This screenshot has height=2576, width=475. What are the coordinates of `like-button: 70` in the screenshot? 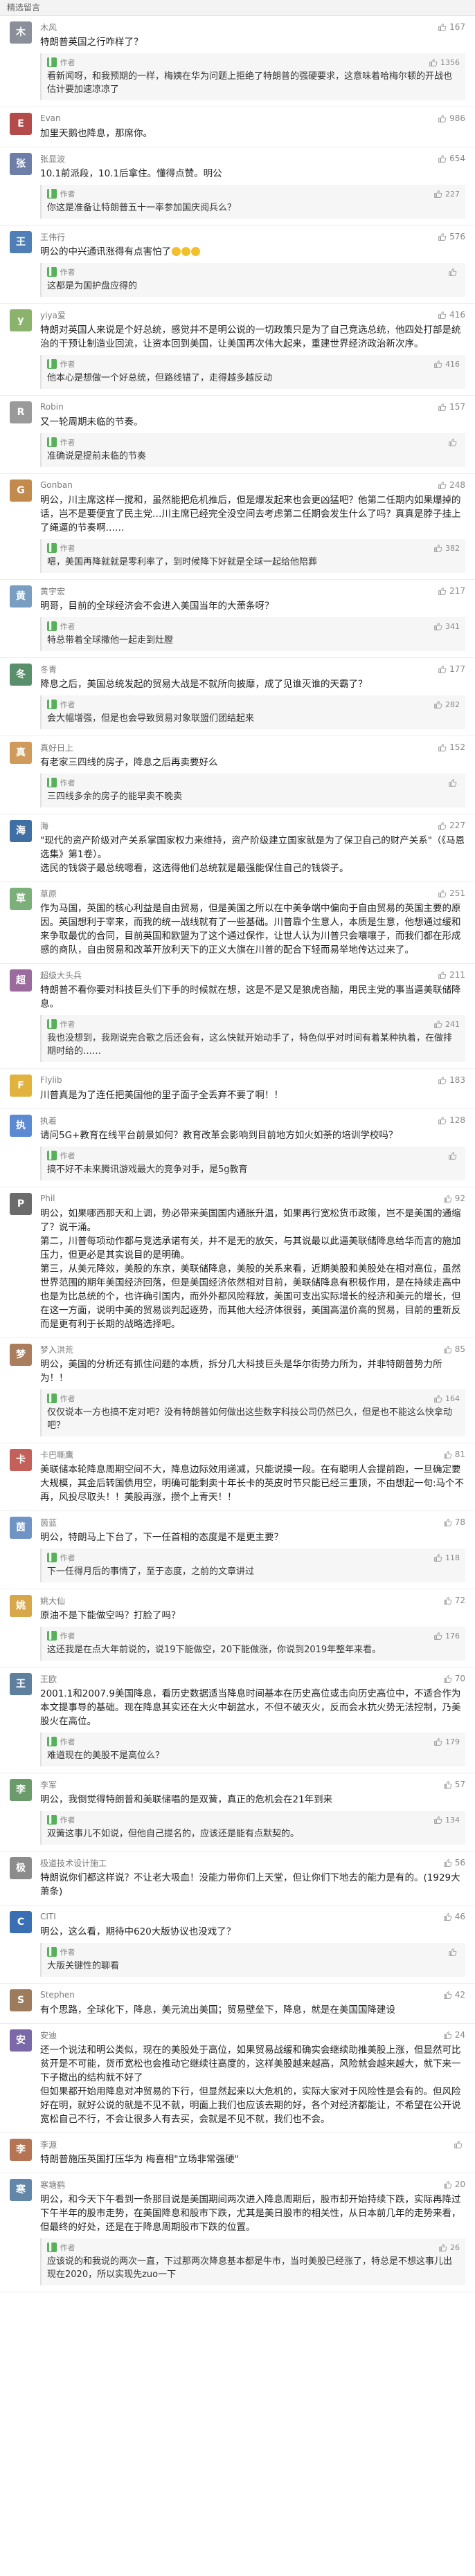 It's located at (454, 1679).